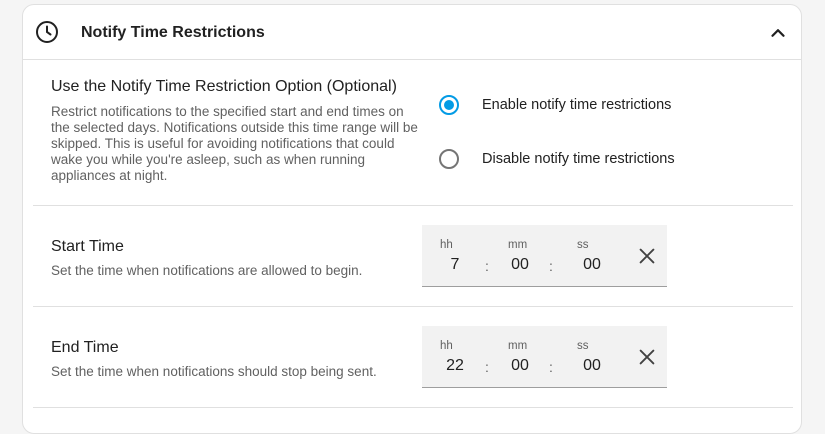  Describe the element at coordinates (647, 357) in the screenshot. I see `clear-end-time-icon` at that location.